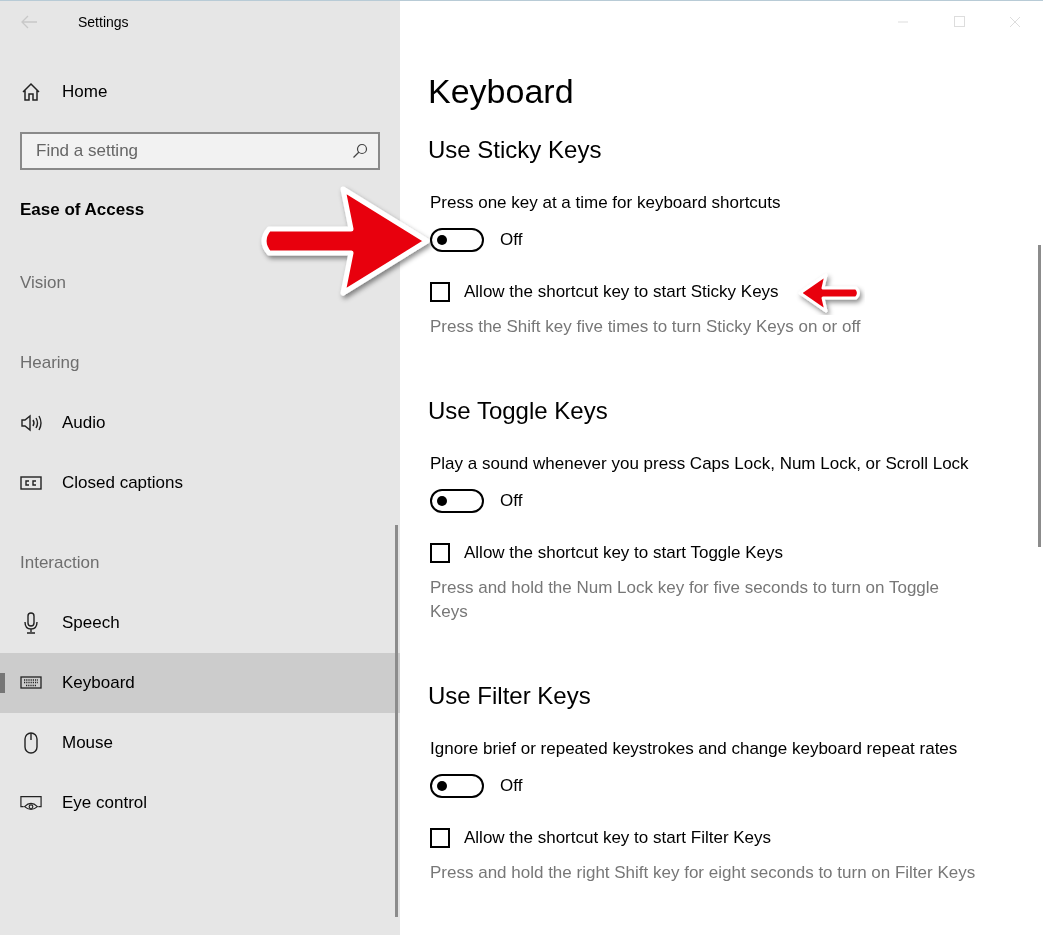 The width and height of the screenshot is (1043, 935). I want to click on checkbox-label: Allow the shortcut key to start Sticky Keys, so click(621, 292).